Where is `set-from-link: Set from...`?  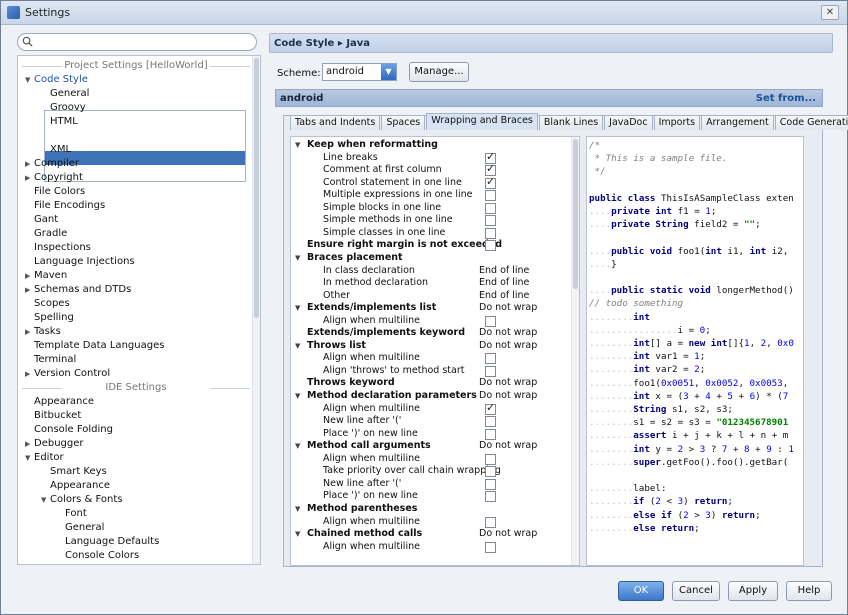
set-from-link: Set from... is located at coordinates (786, 98).